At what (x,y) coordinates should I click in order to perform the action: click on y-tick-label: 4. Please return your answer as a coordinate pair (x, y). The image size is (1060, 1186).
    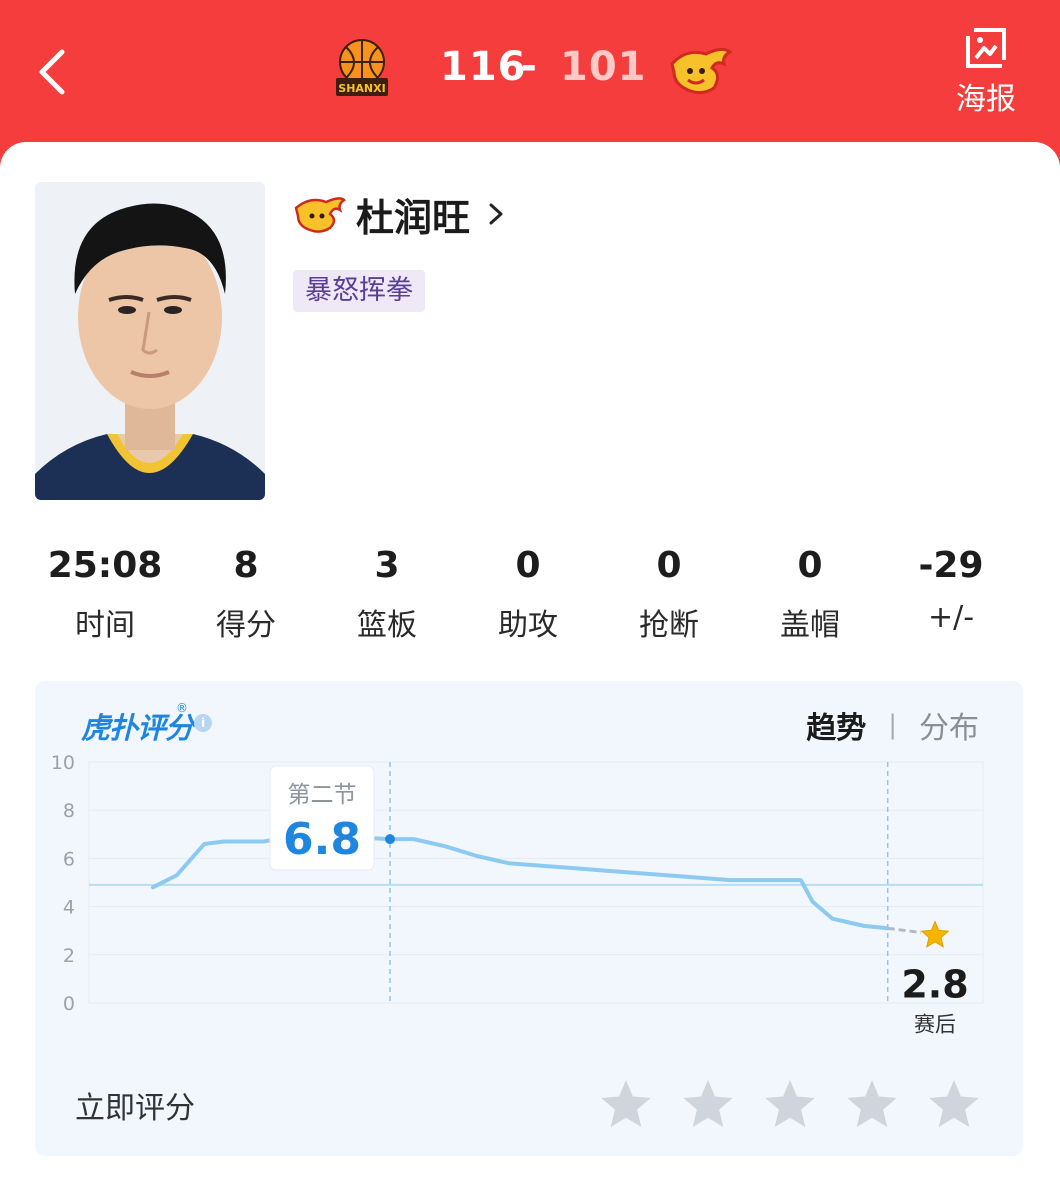
    Looking at the image, I should click on (69, 908).